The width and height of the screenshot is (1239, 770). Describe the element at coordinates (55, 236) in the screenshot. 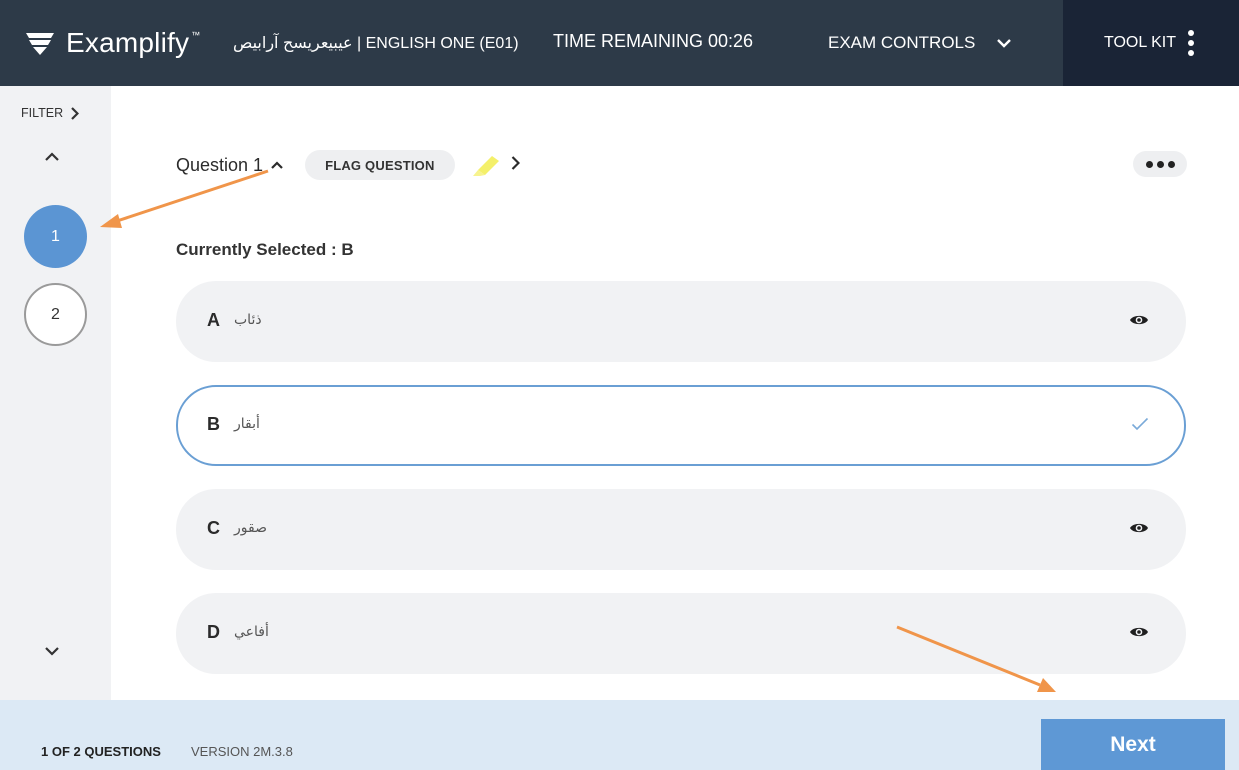

I see `question-nav-1: 1` at that location.